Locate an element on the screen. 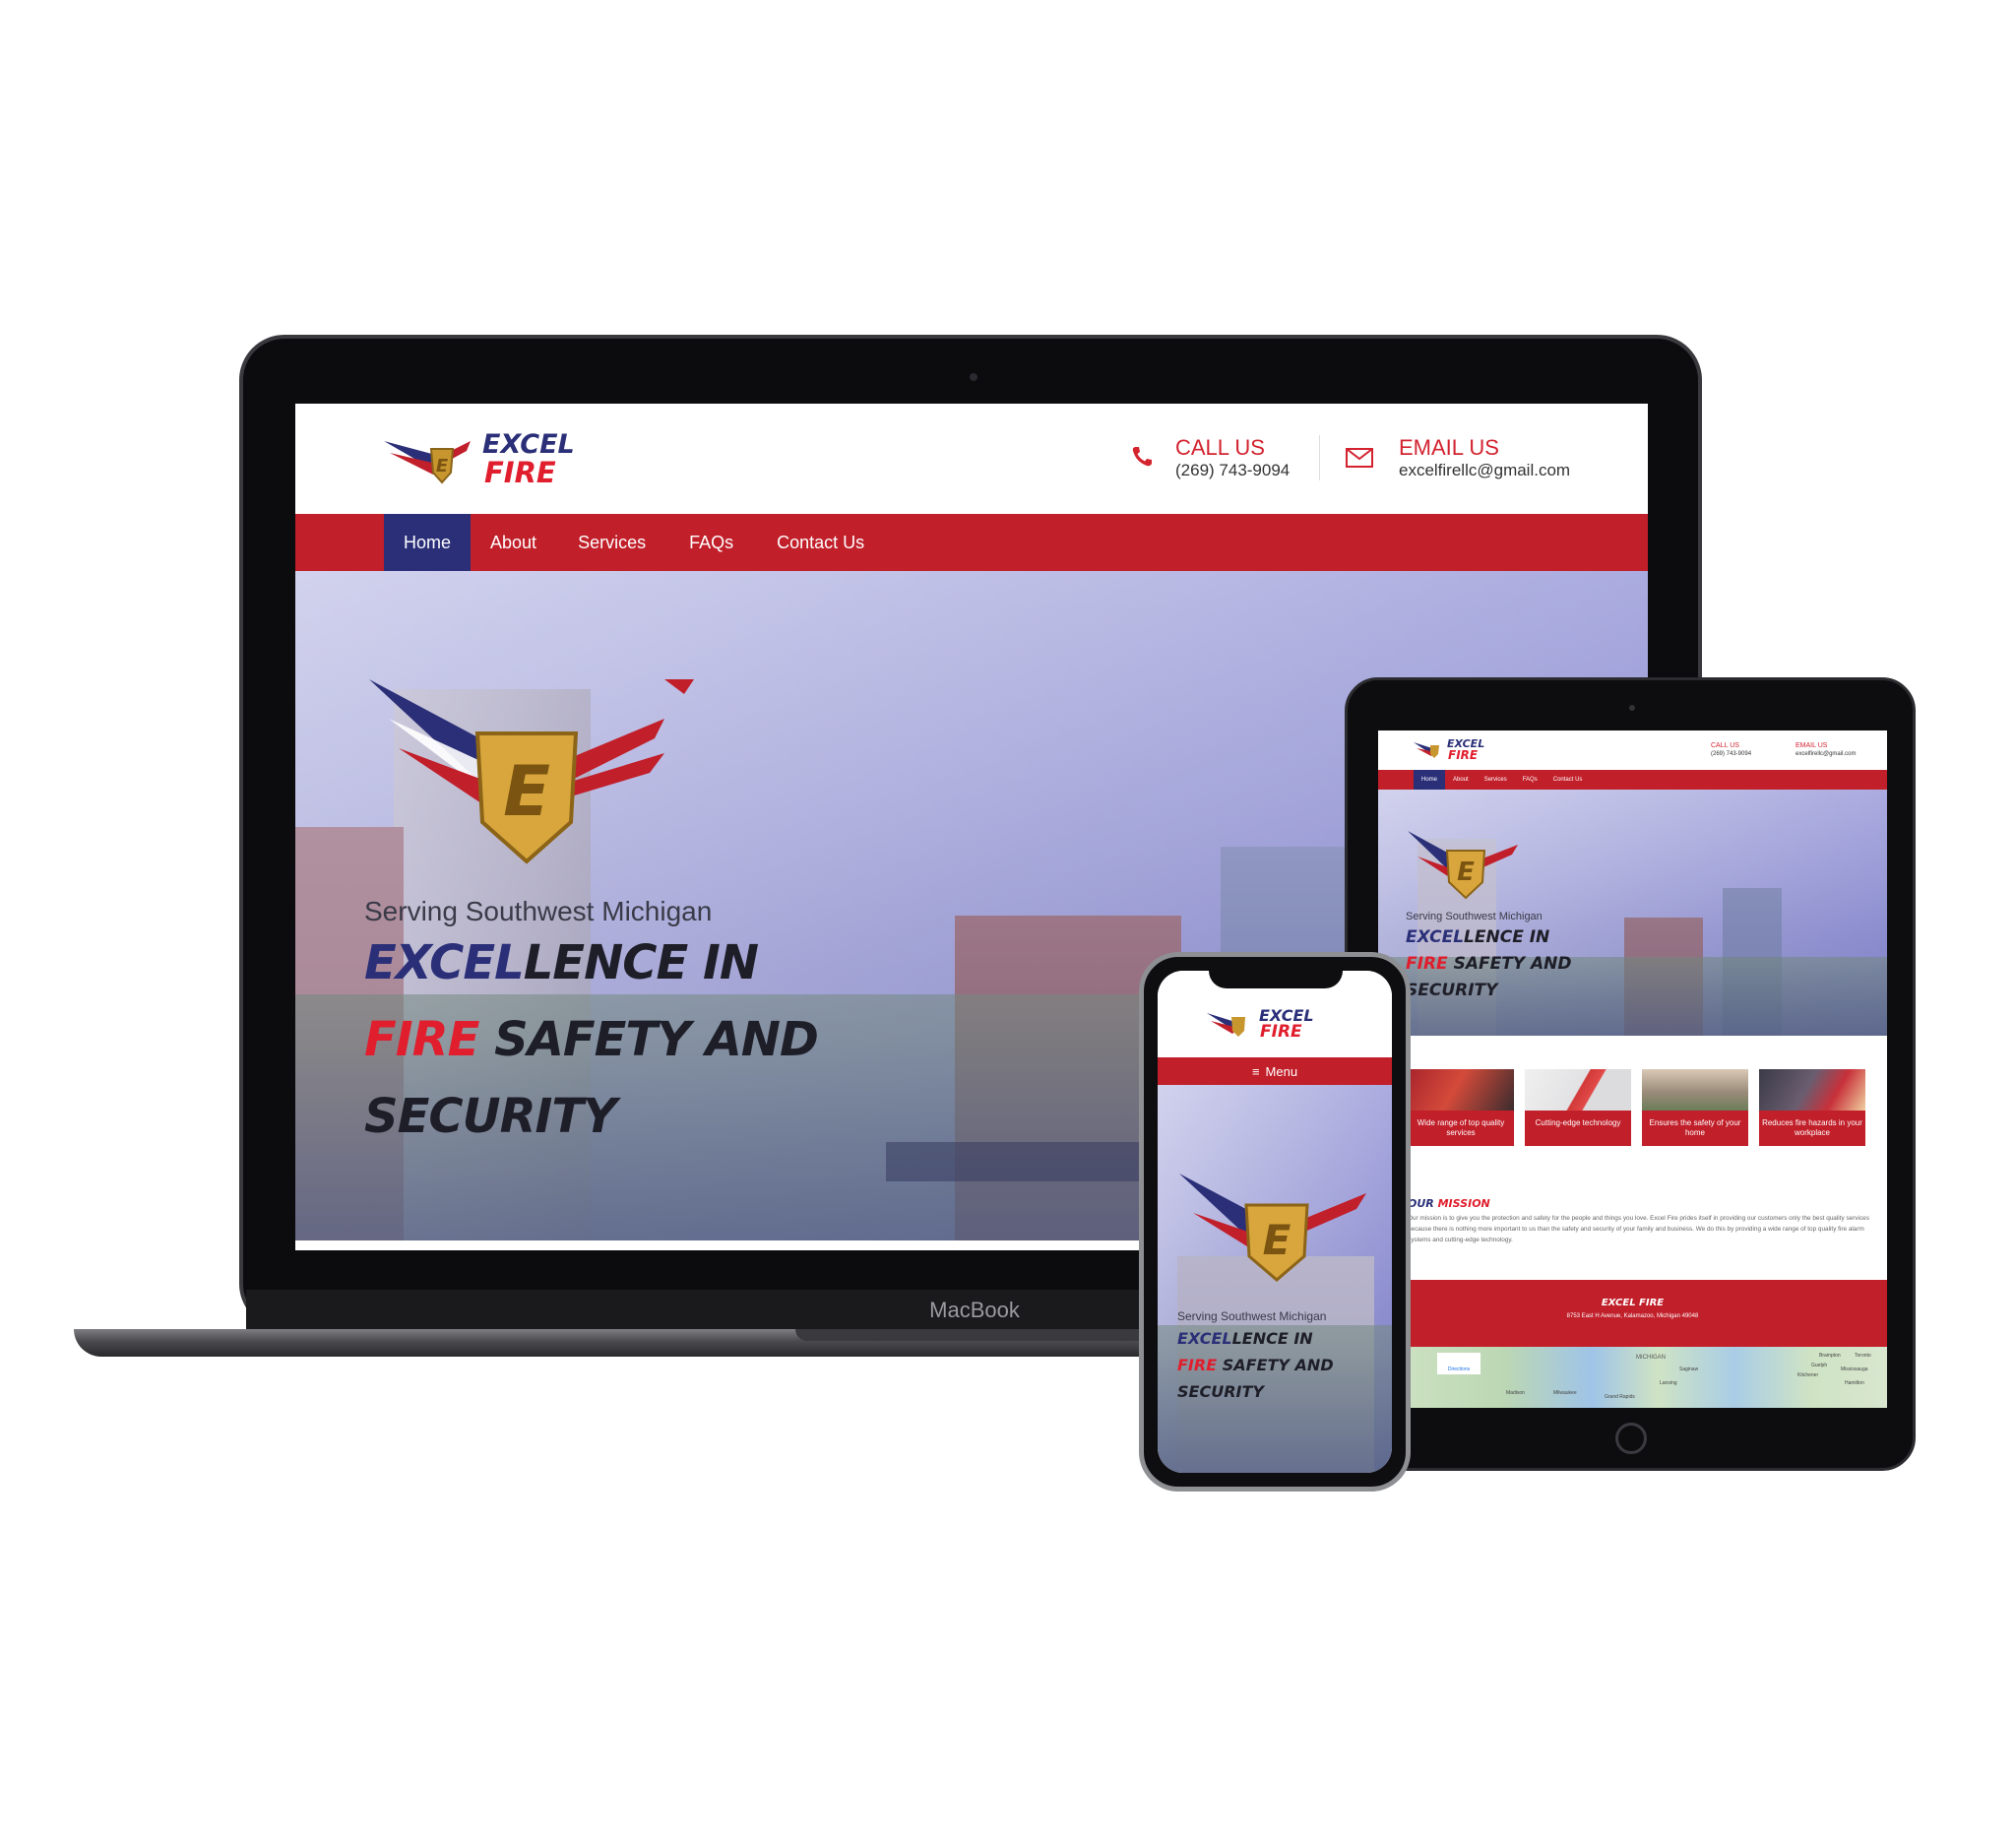  tablet-hero-emblem-icon: E is located at coordinates (1463, 865).